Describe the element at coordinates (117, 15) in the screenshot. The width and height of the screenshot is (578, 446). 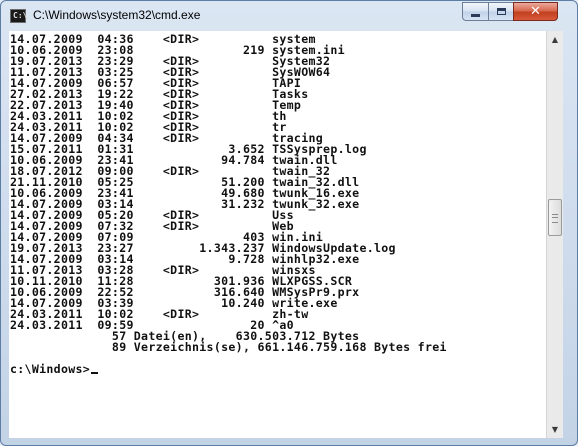
I see `window-title: C:\Windows\system32\cmd.exe` at that location.